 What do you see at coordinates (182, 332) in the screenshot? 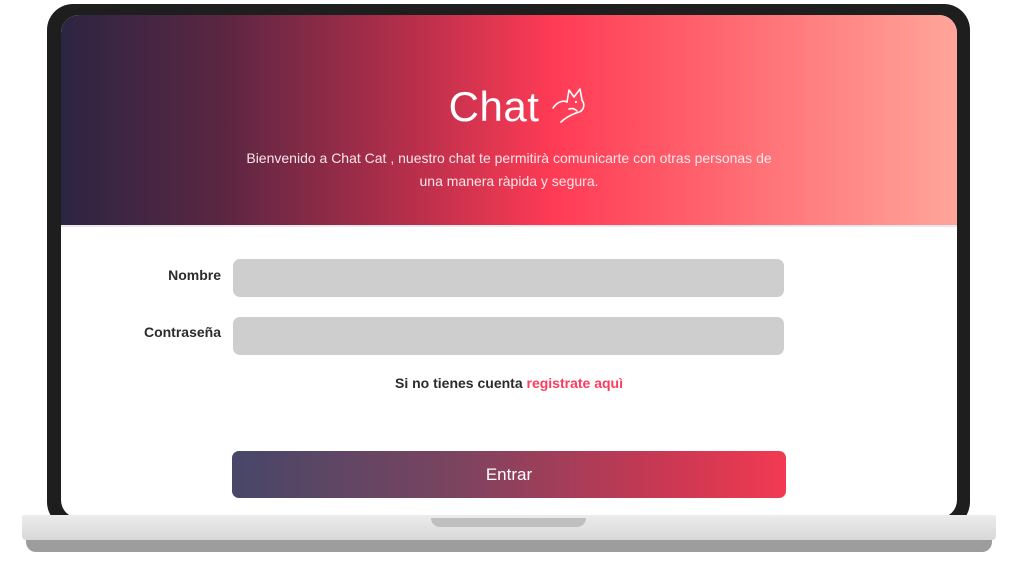
I see `password-label: Contraseña` at bounding box center [182, 332].